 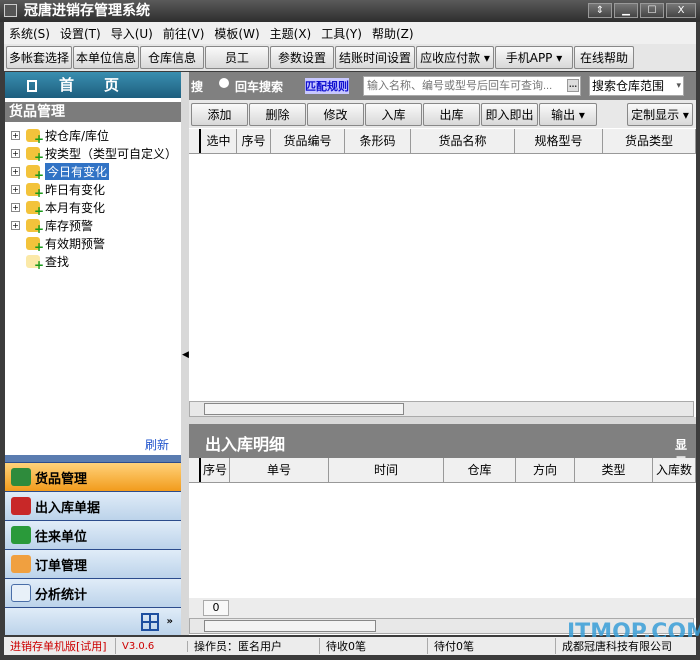 What do you see at coordinates (184, 33) in the screenshot?
I see `menu-goto: 前往(V)` at bounding box center [184, 33].